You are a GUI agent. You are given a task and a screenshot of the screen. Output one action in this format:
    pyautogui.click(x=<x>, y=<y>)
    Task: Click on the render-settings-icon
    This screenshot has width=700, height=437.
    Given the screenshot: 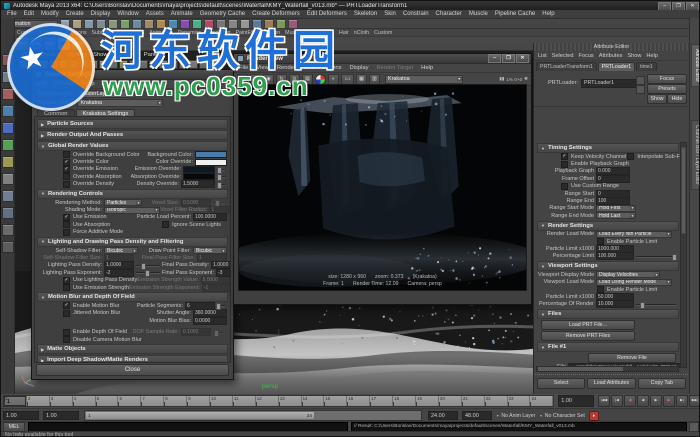 What is the action you would take?
    pyautogui.click(x=293, y=23)
    